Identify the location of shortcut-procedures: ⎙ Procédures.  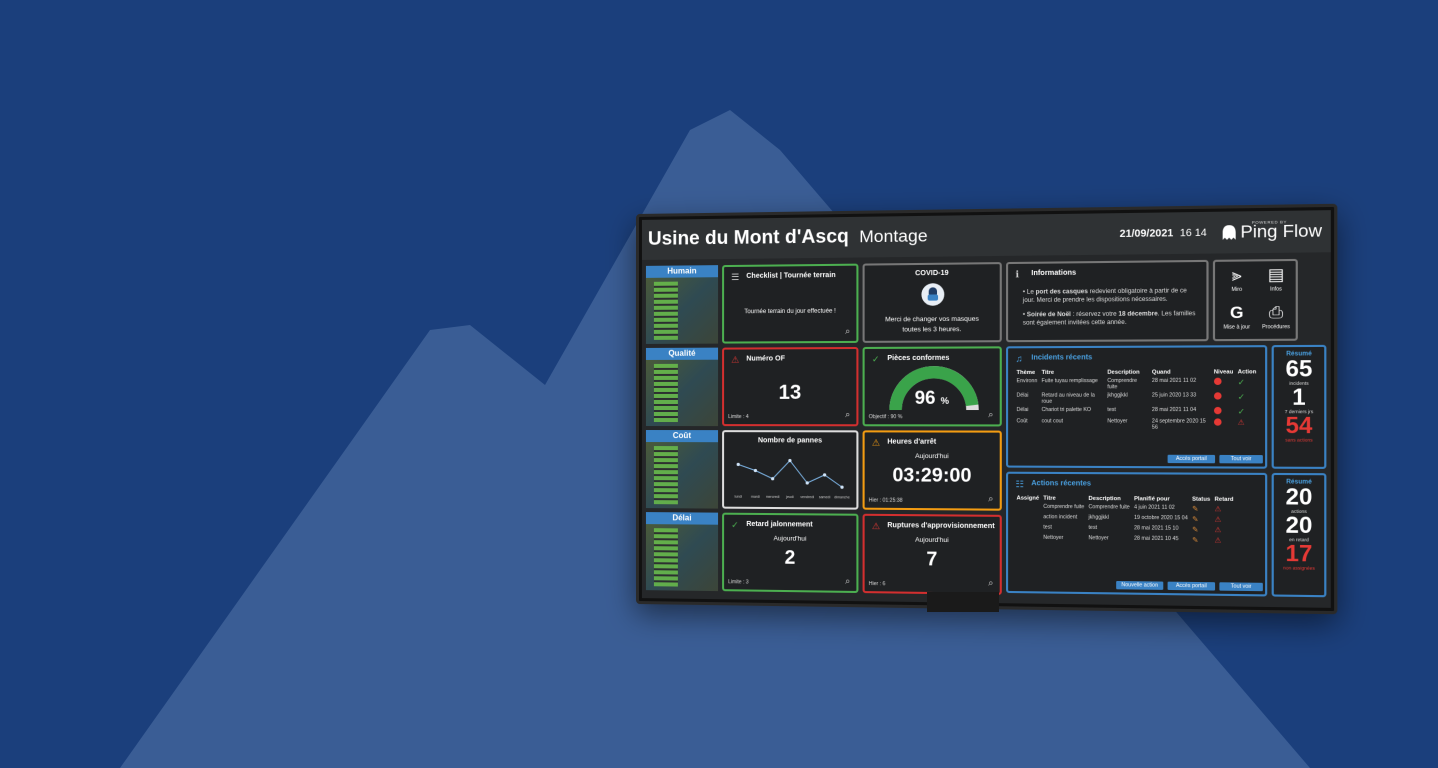
(1275, 320).